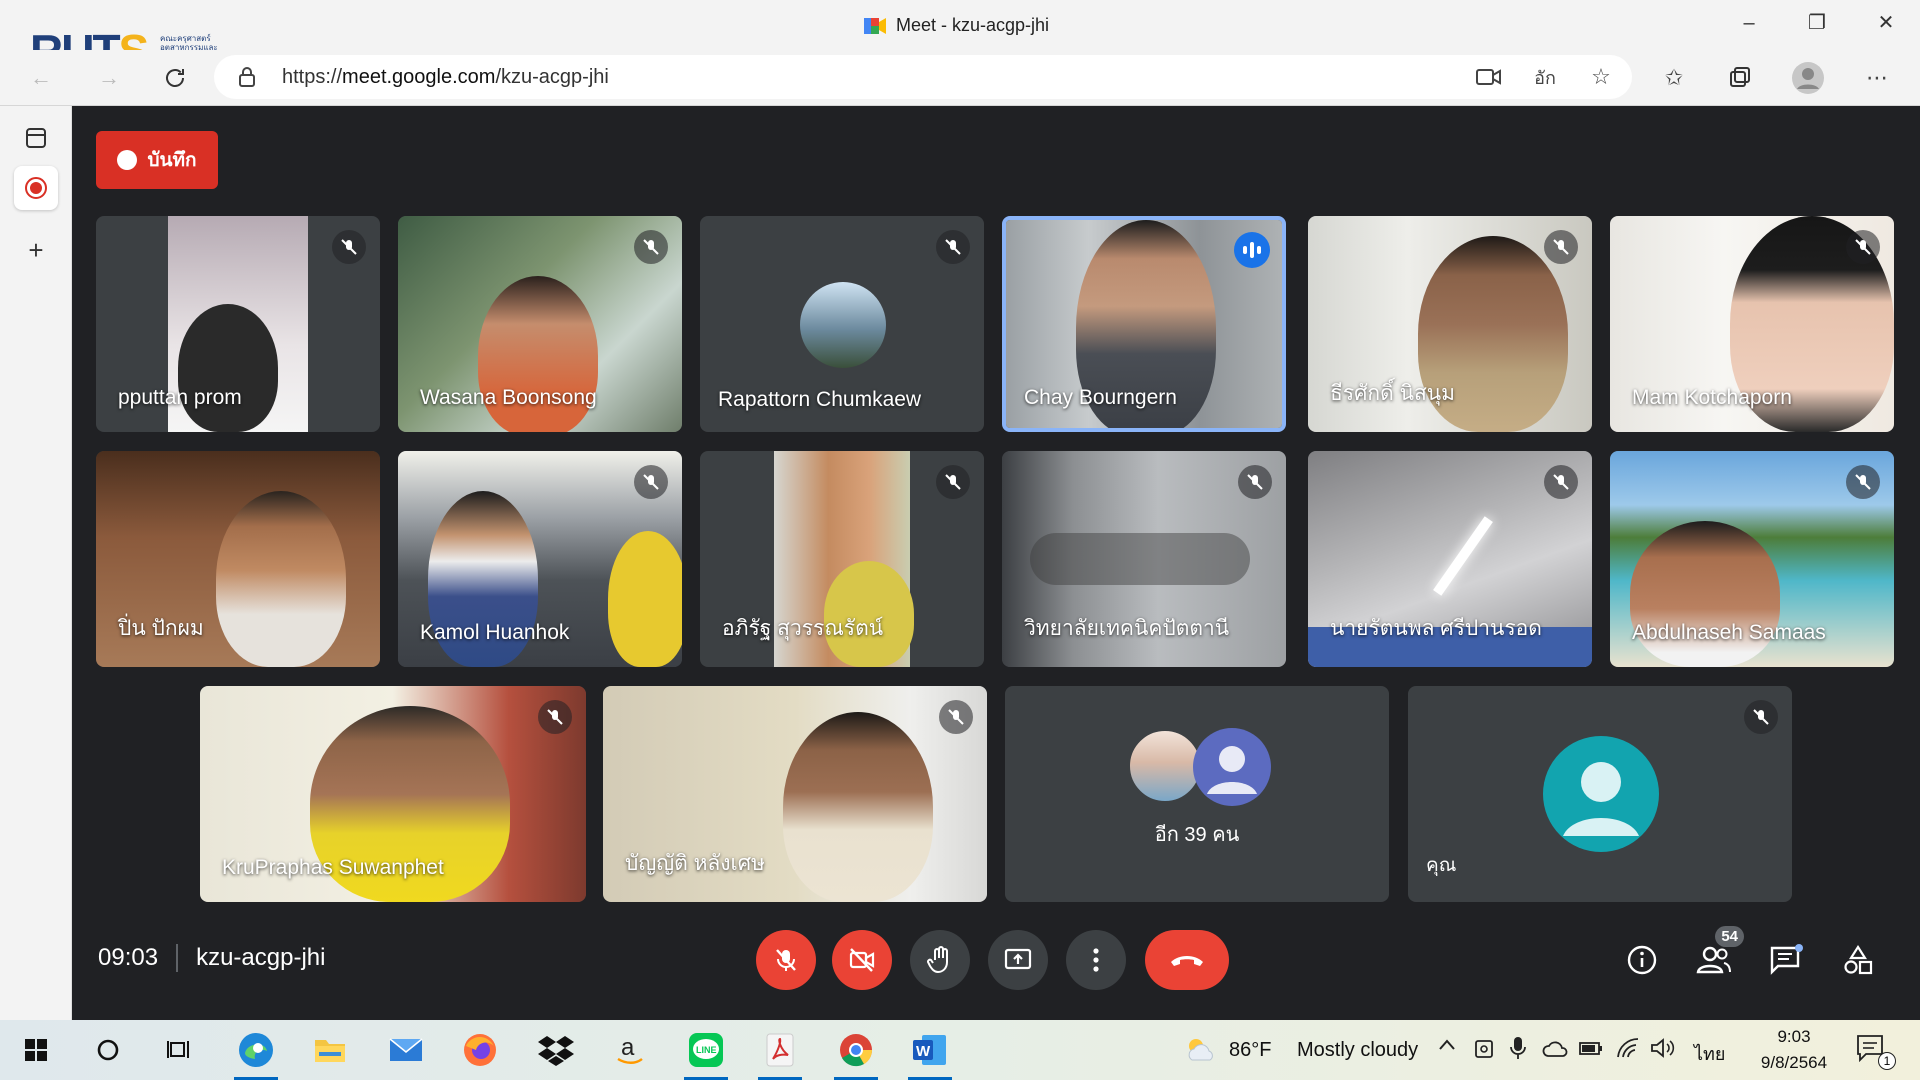 The width and height of the screenshot is (1920, 1080). What do you see at coordinates (706, 1050) in the screenshot?
I see `line-app-icon: LINE` at bounding box center [706, 1050].